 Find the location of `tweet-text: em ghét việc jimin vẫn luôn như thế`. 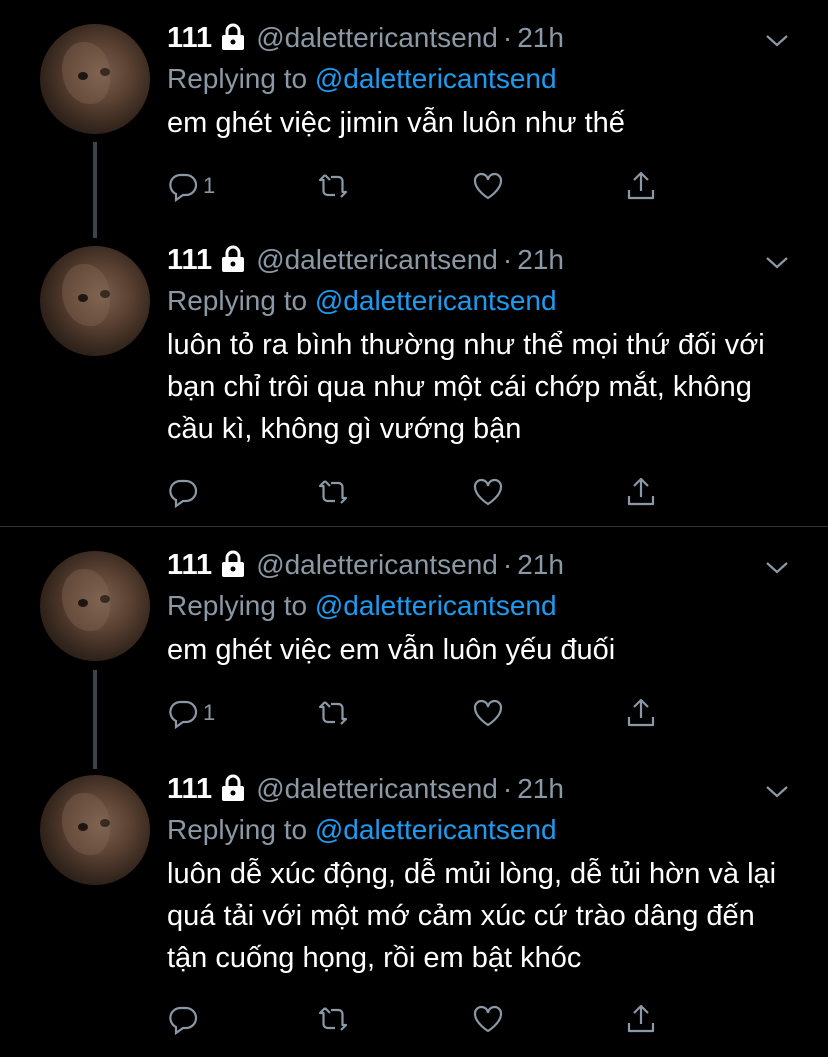

tweet-text: em ghét việc jimin vẫn luôn như thế is located at coordinates (396, 123).